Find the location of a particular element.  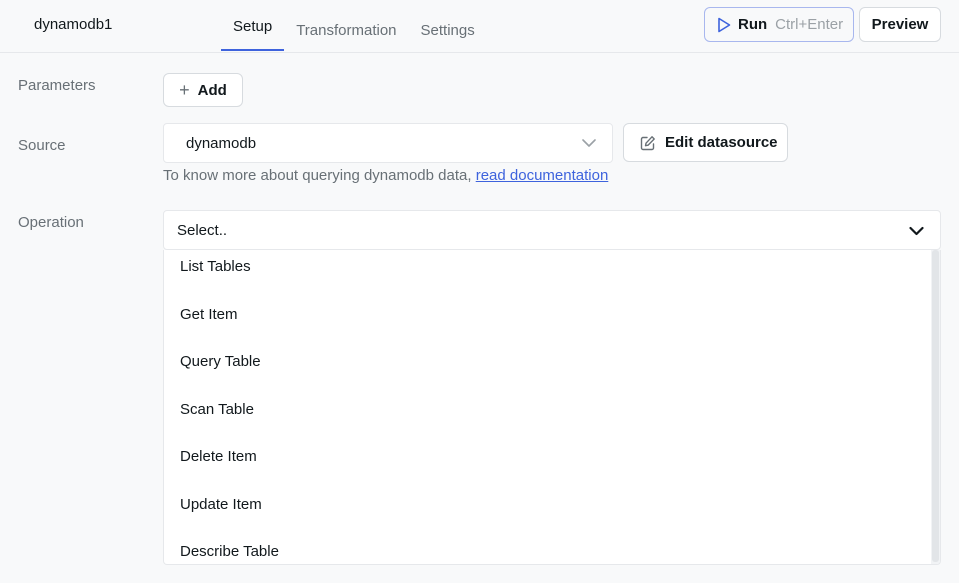

documentation-link: read documentation is located at coordinates (542, 175).